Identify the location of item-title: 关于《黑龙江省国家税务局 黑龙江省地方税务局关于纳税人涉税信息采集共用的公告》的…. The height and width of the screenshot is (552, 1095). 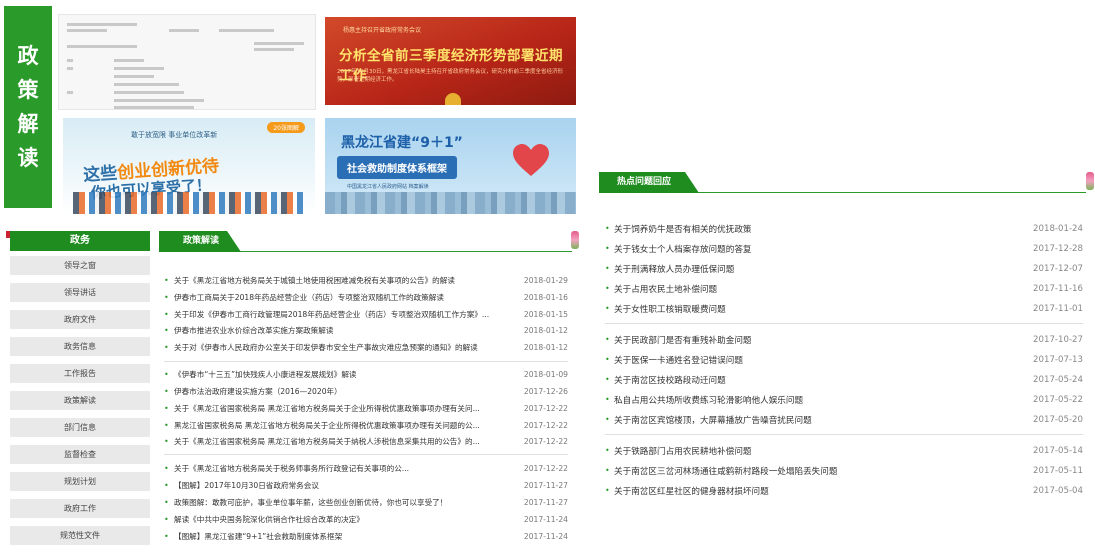
(342, 441).